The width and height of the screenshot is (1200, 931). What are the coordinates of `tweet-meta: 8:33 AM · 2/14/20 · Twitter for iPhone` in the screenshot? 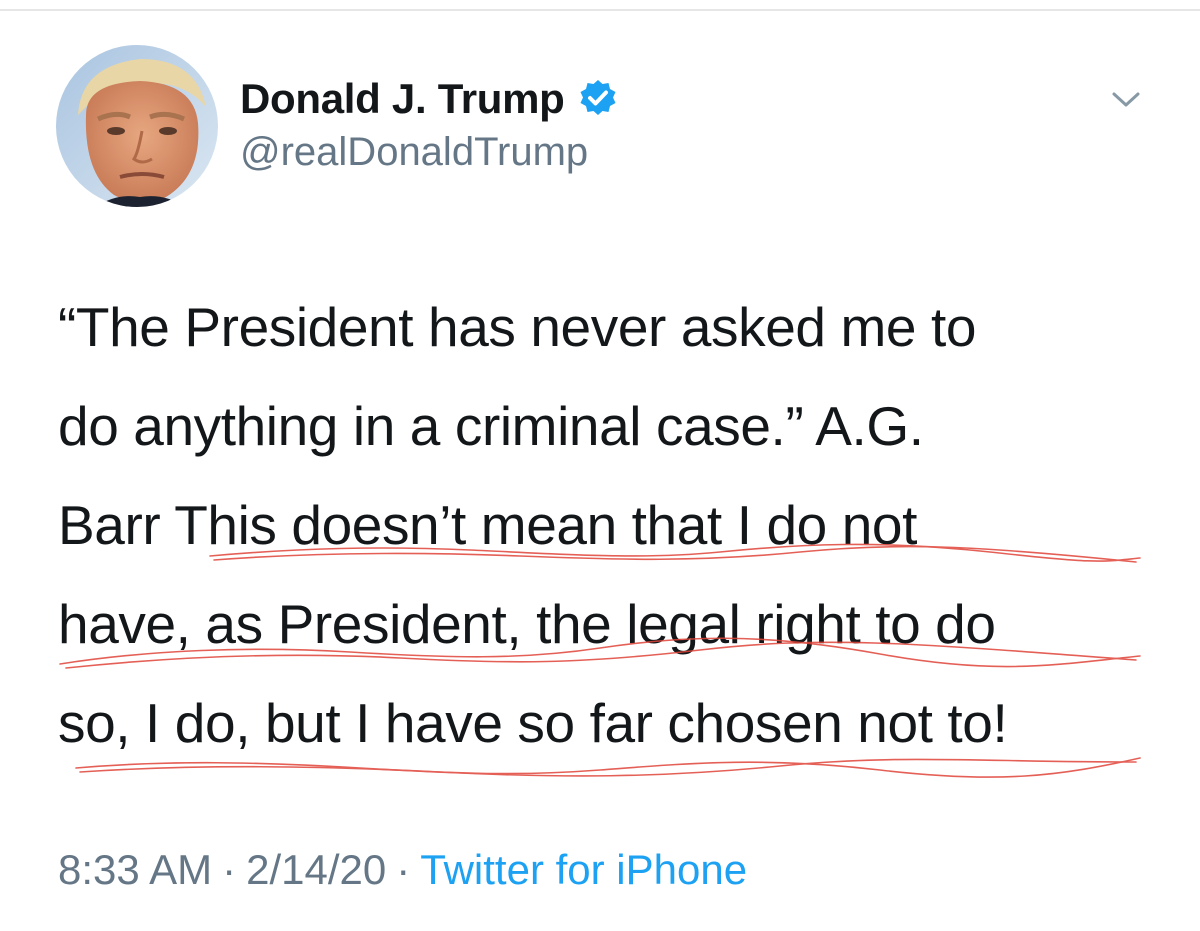 It's located at (402, 870).